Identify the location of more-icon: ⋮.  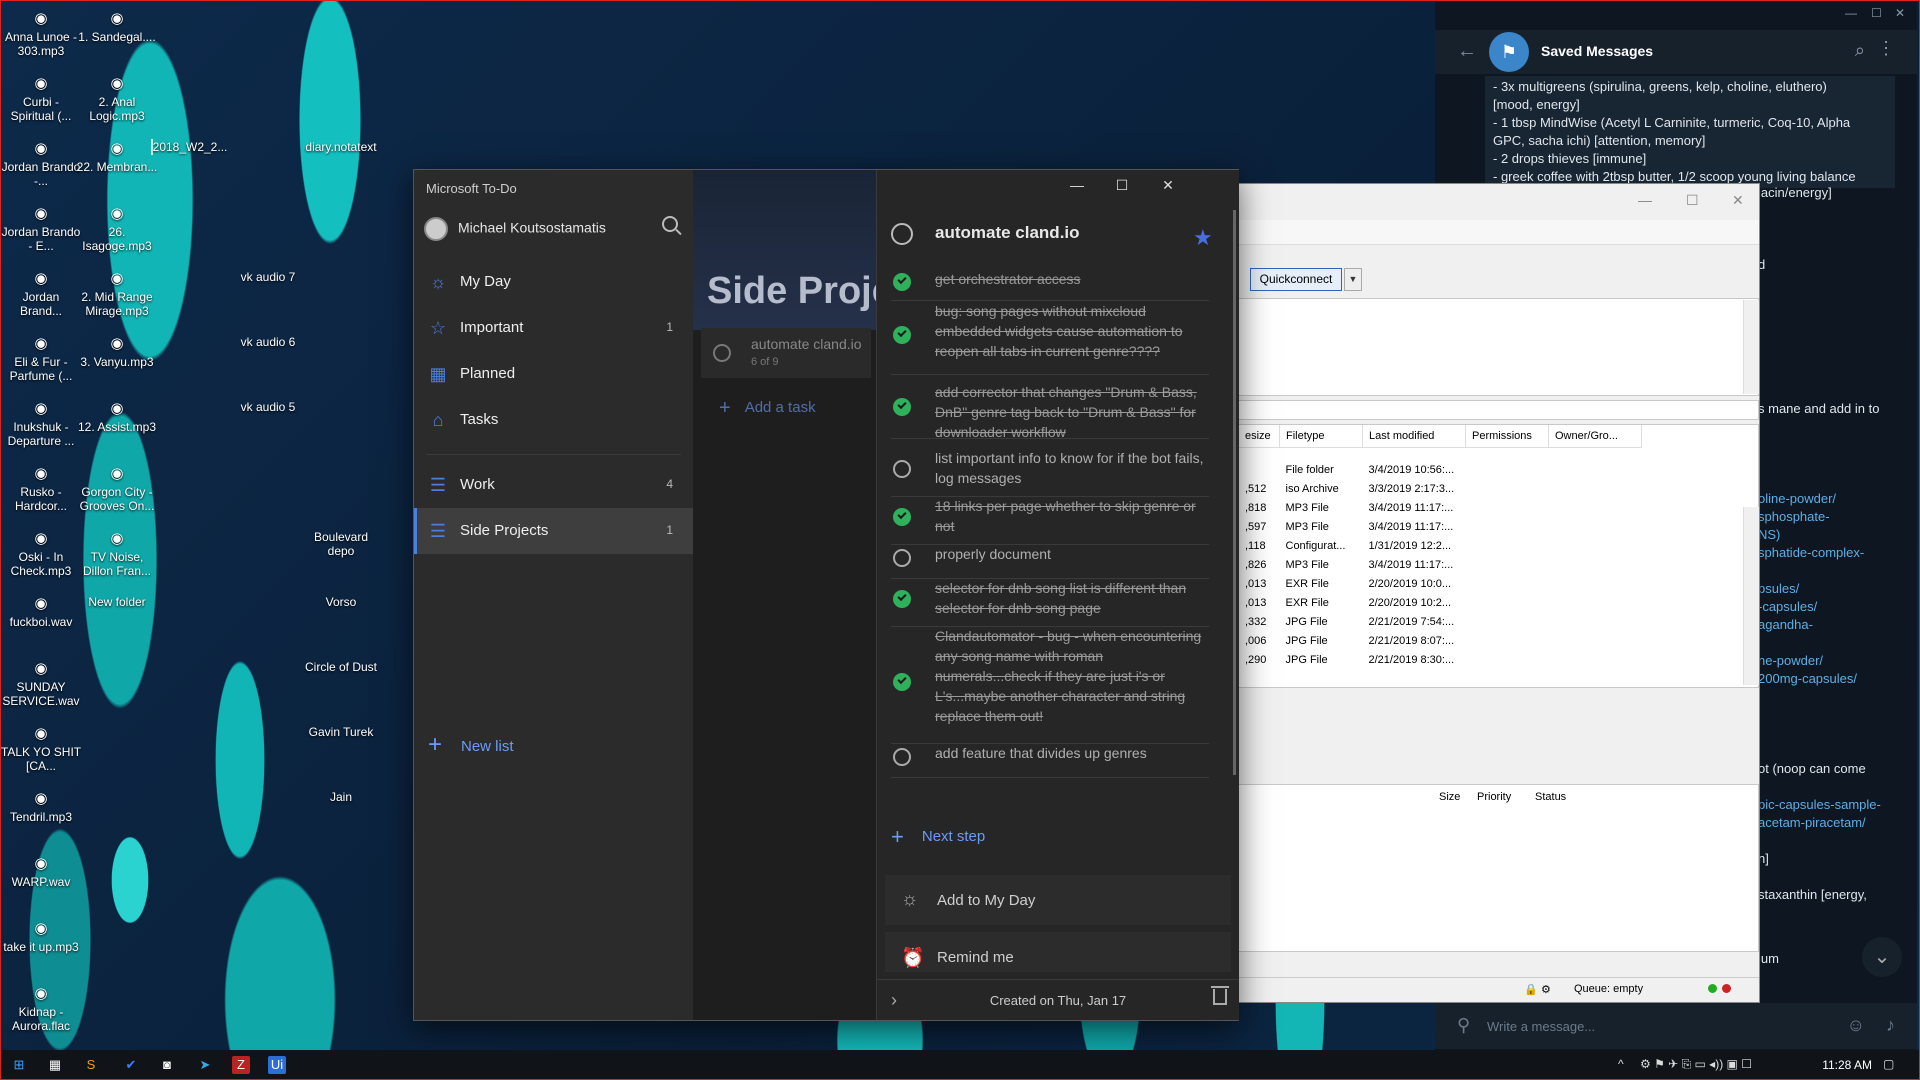
(1886, 48).